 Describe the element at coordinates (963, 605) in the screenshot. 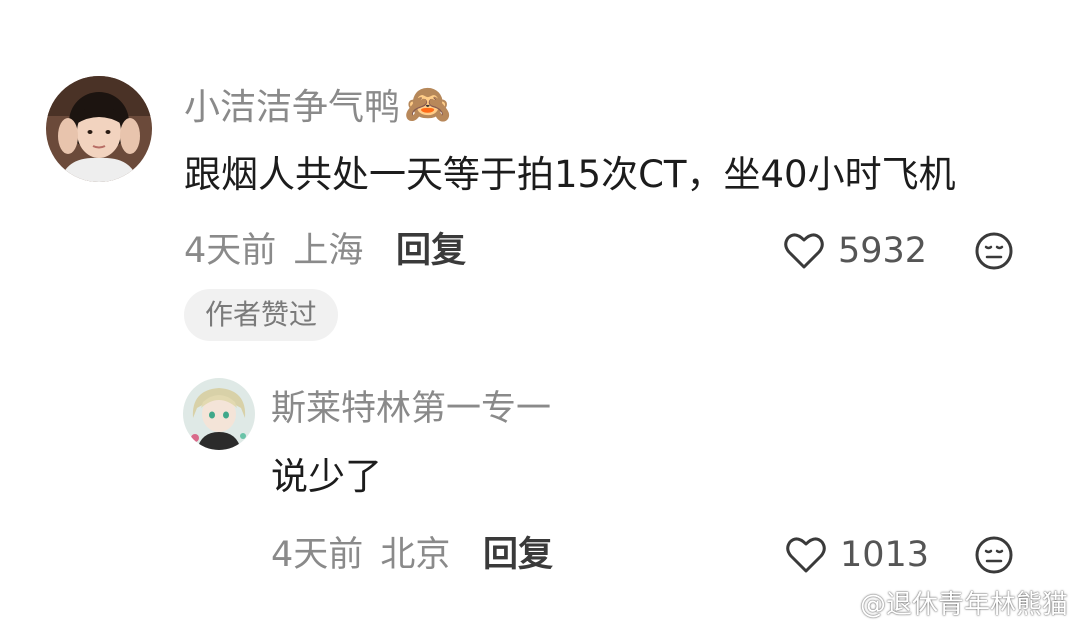

I see `watermark-text: @退休青年林熊猫` at that location.